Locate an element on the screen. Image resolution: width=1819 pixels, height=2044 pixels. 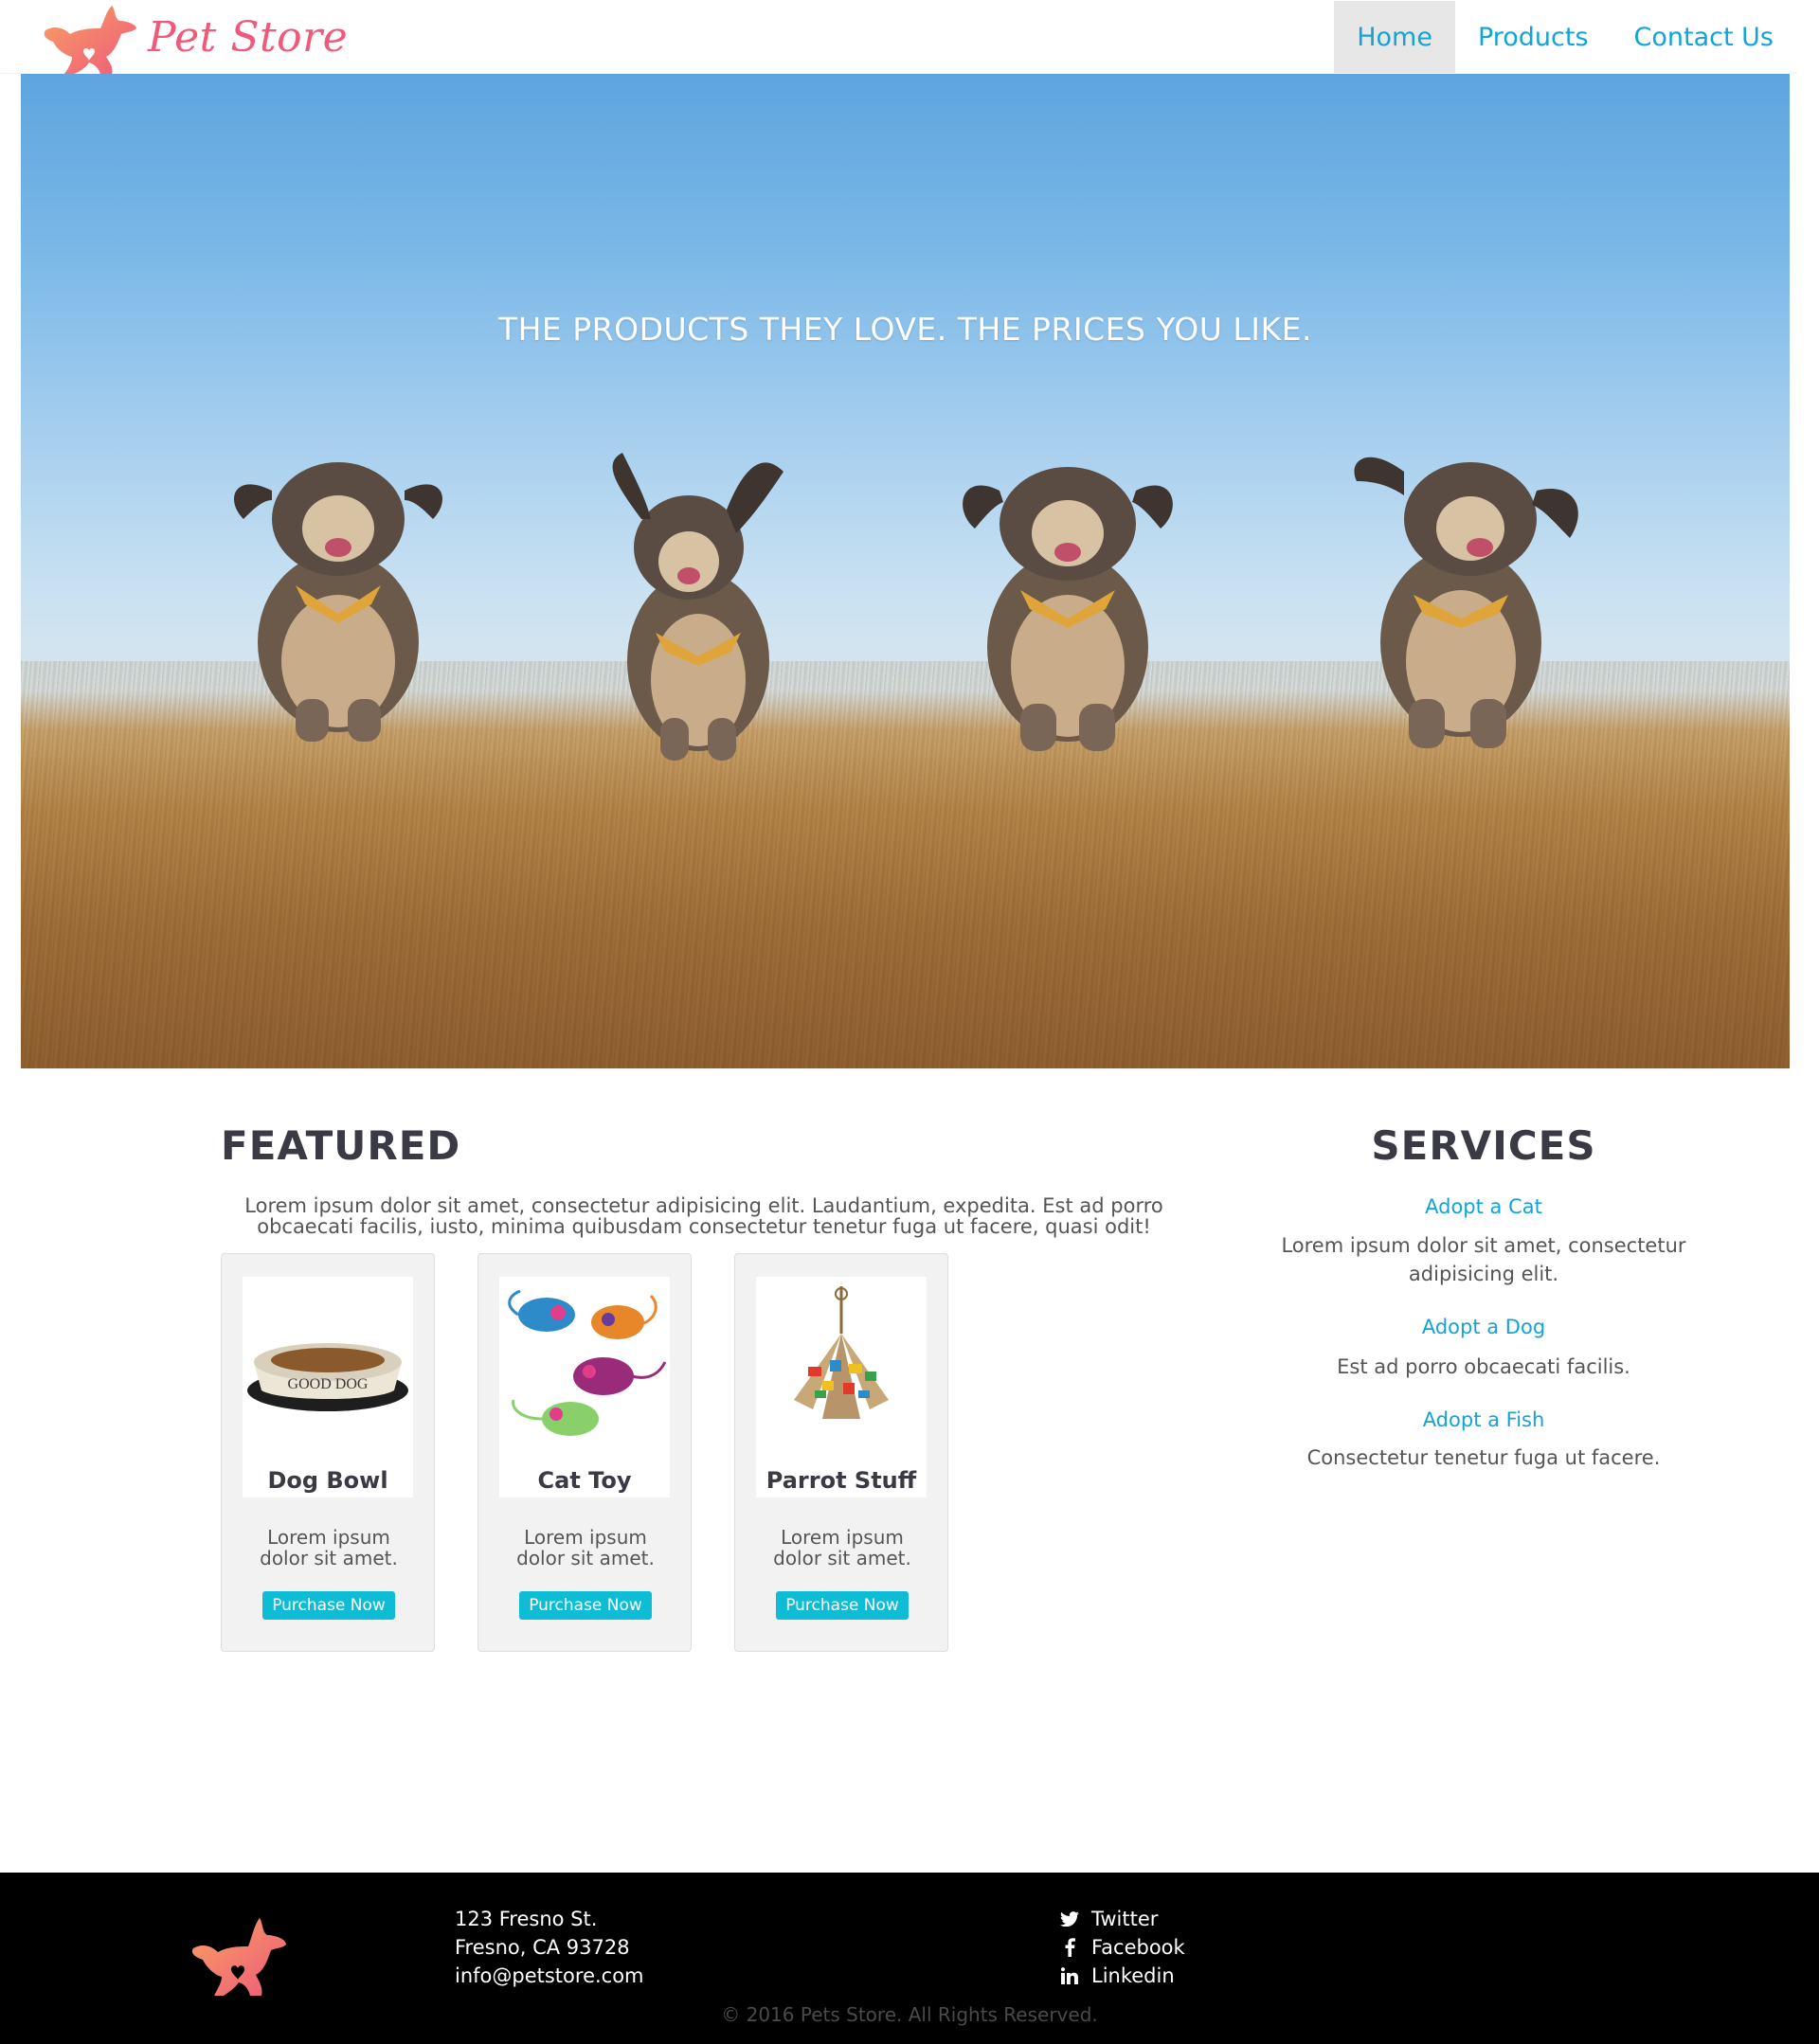
product-thumbnail: Parrot Stuff is located at coordinates (841, 1387).